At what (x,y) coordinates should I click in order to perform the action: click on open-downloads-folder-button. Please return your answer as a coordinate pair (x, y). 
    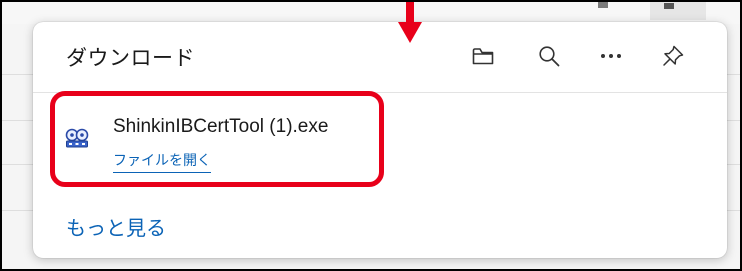
    Looking at the image, I should click on (483, 56).